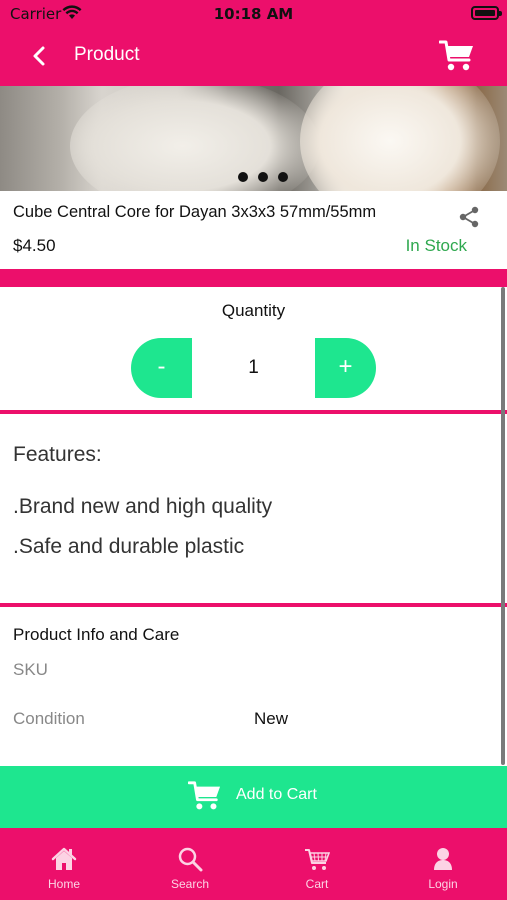 Image resolution: width=507 pixels, height=900 pixels. Describe the element at coordinates (253, 368) in the screenshot. I see `quantity-value: 1` at that location.